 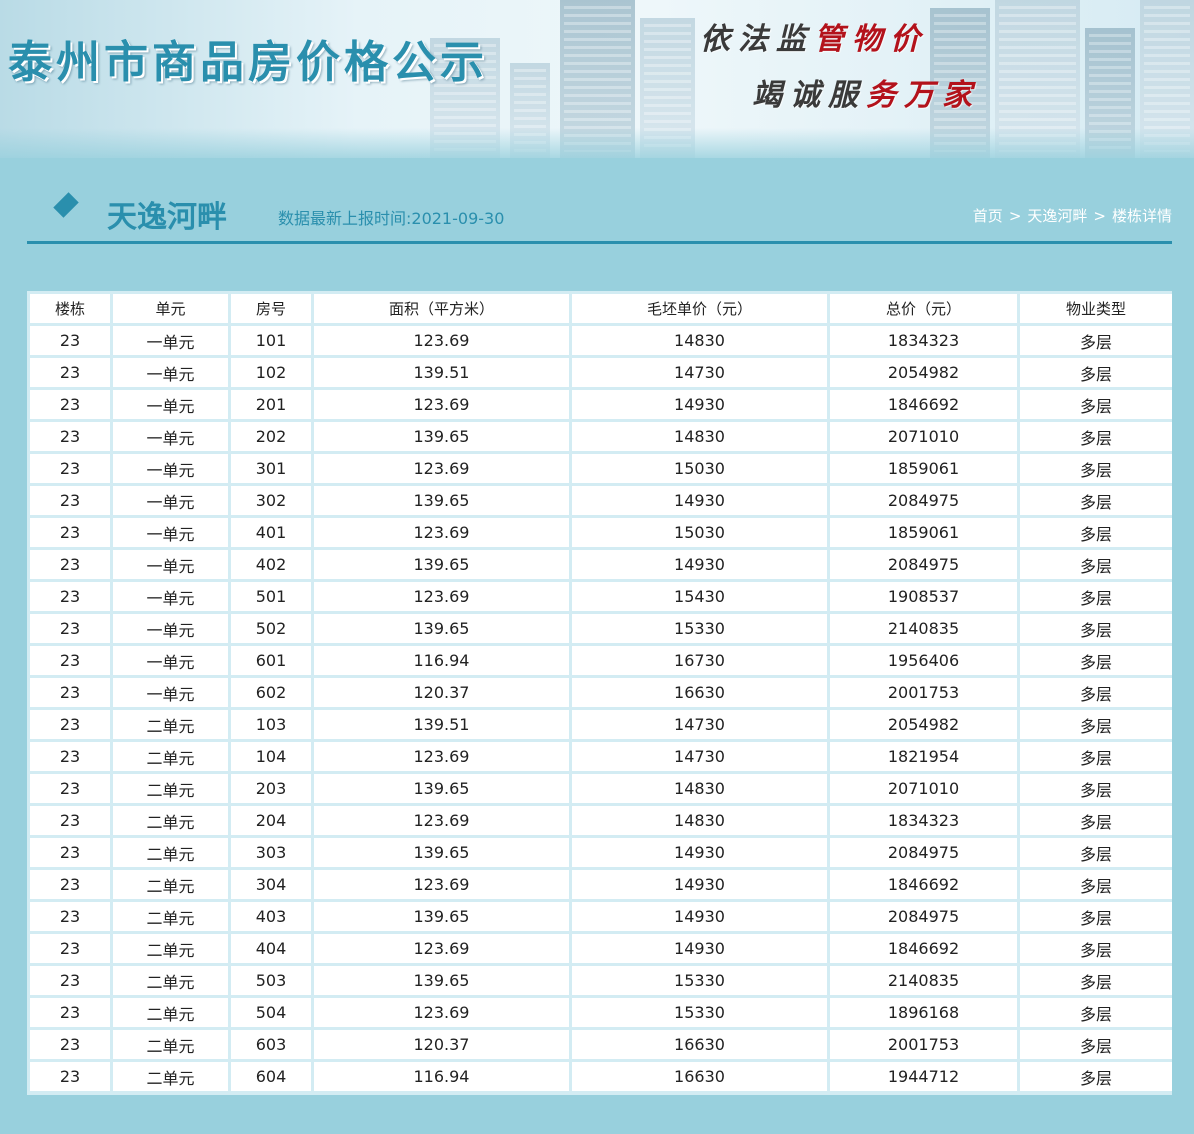 I want to click on breadcrumb-project-link: 天逸河畔, so click(x=1057, y=216).